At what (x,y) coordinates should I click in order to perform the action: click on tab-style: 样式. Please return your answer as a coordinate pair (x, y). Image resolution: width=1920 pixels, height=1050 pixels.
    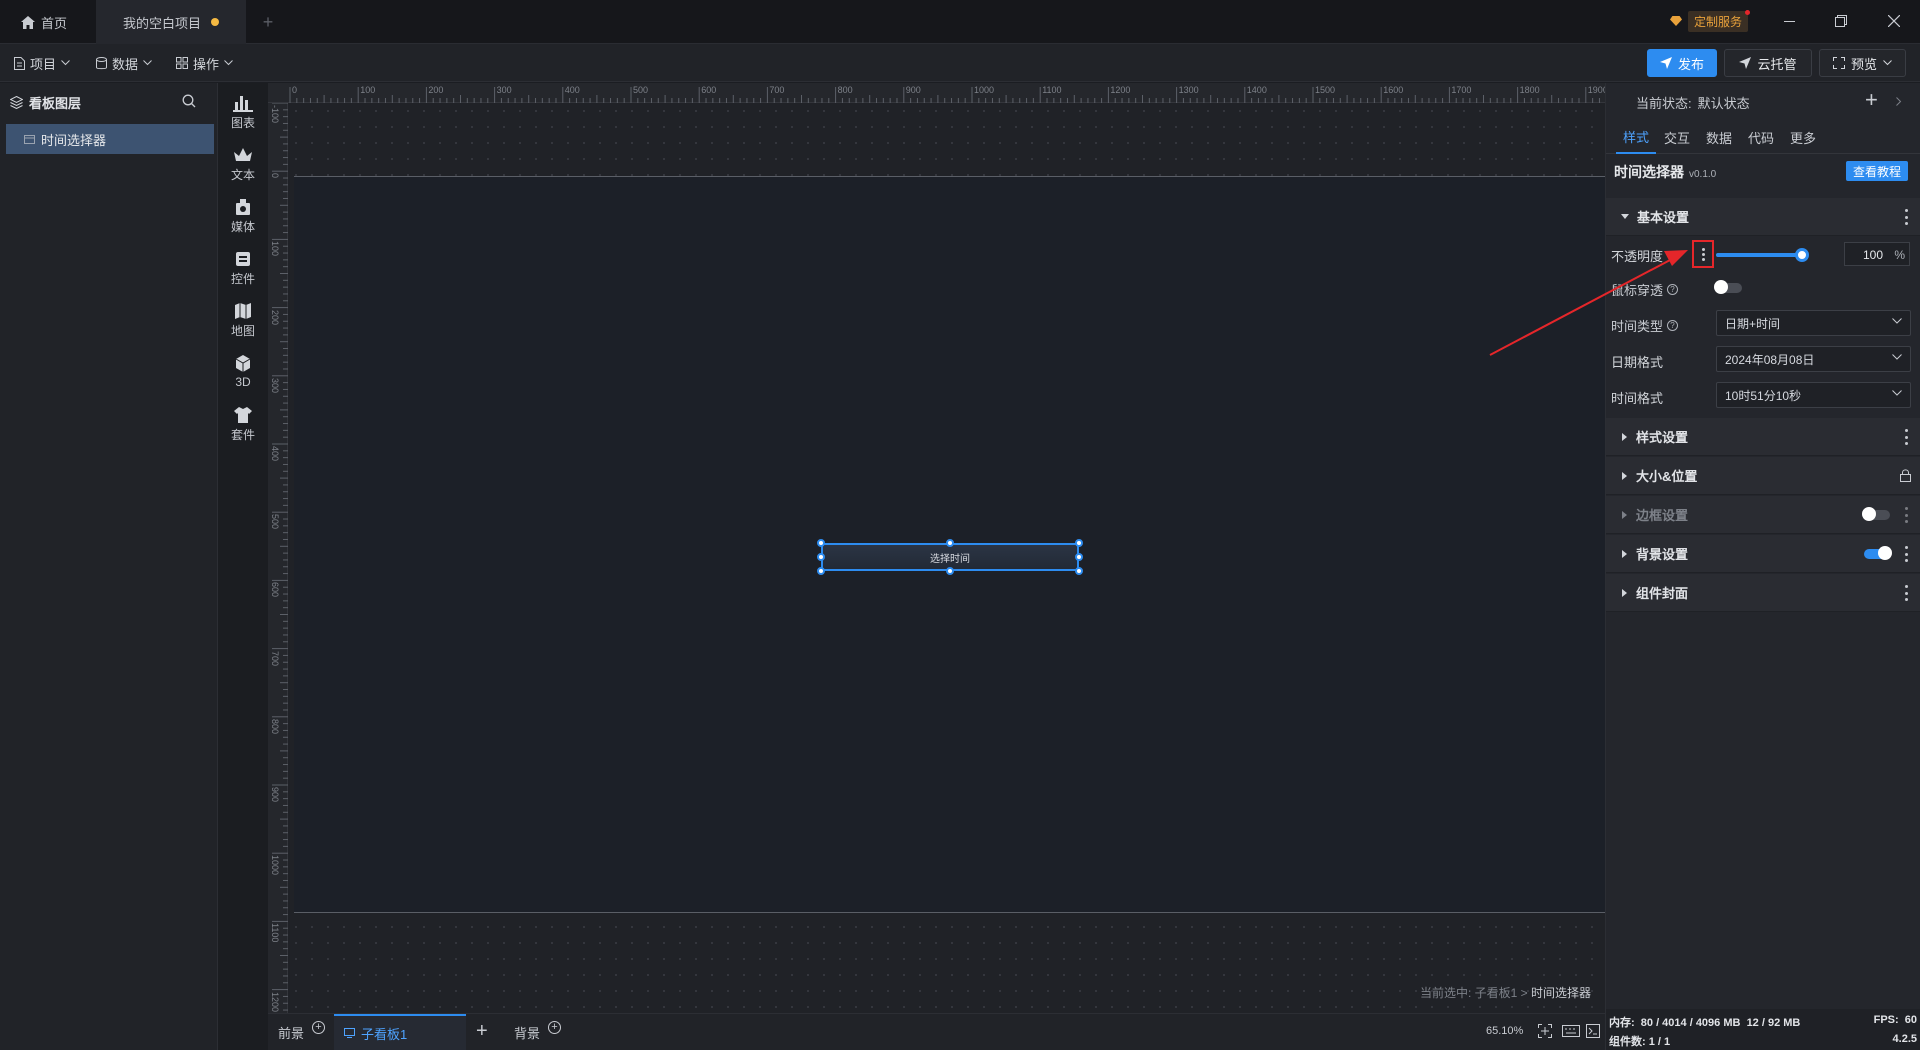
    Looking at the image, I should click on (1636, 137).